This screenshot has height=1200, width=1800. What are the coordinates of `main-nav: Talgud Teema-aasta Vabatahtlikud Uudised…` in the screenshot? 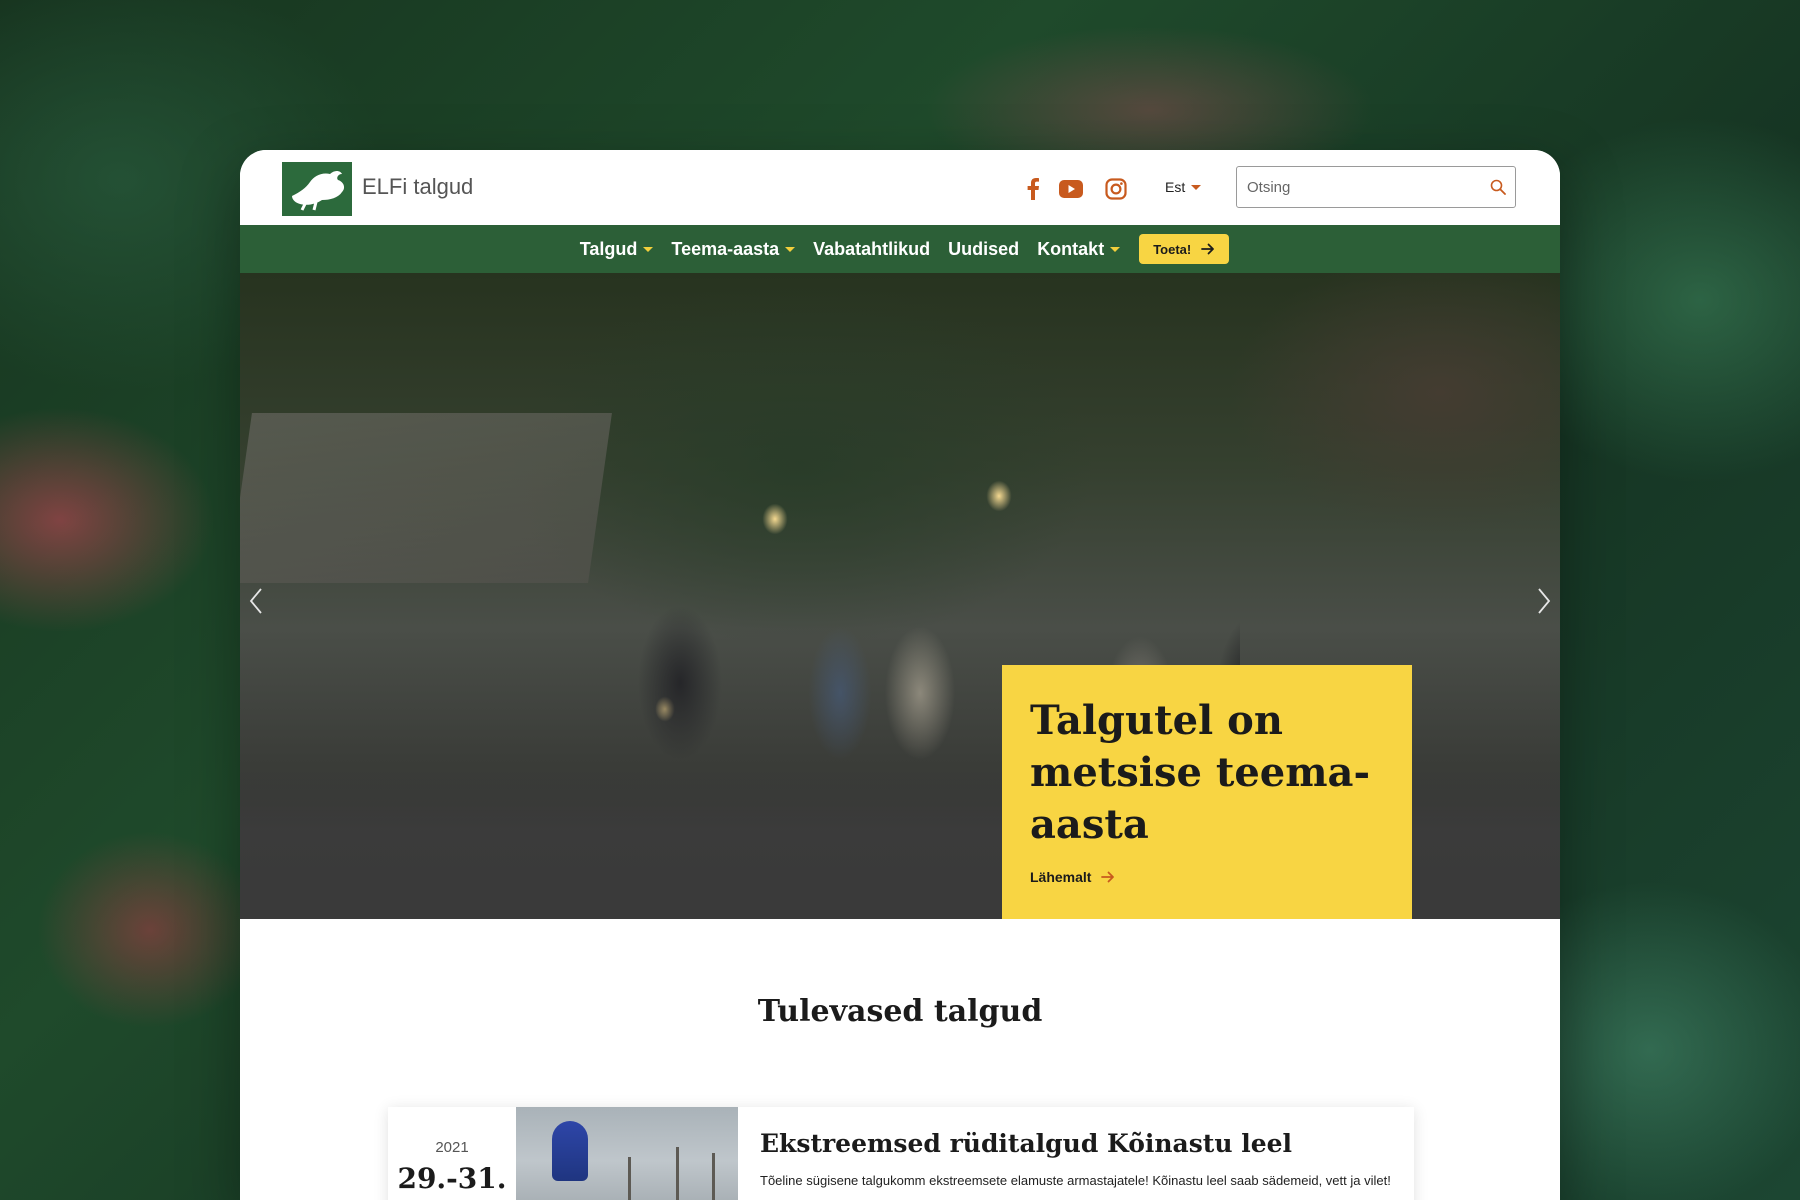 It's located at (900, 249).